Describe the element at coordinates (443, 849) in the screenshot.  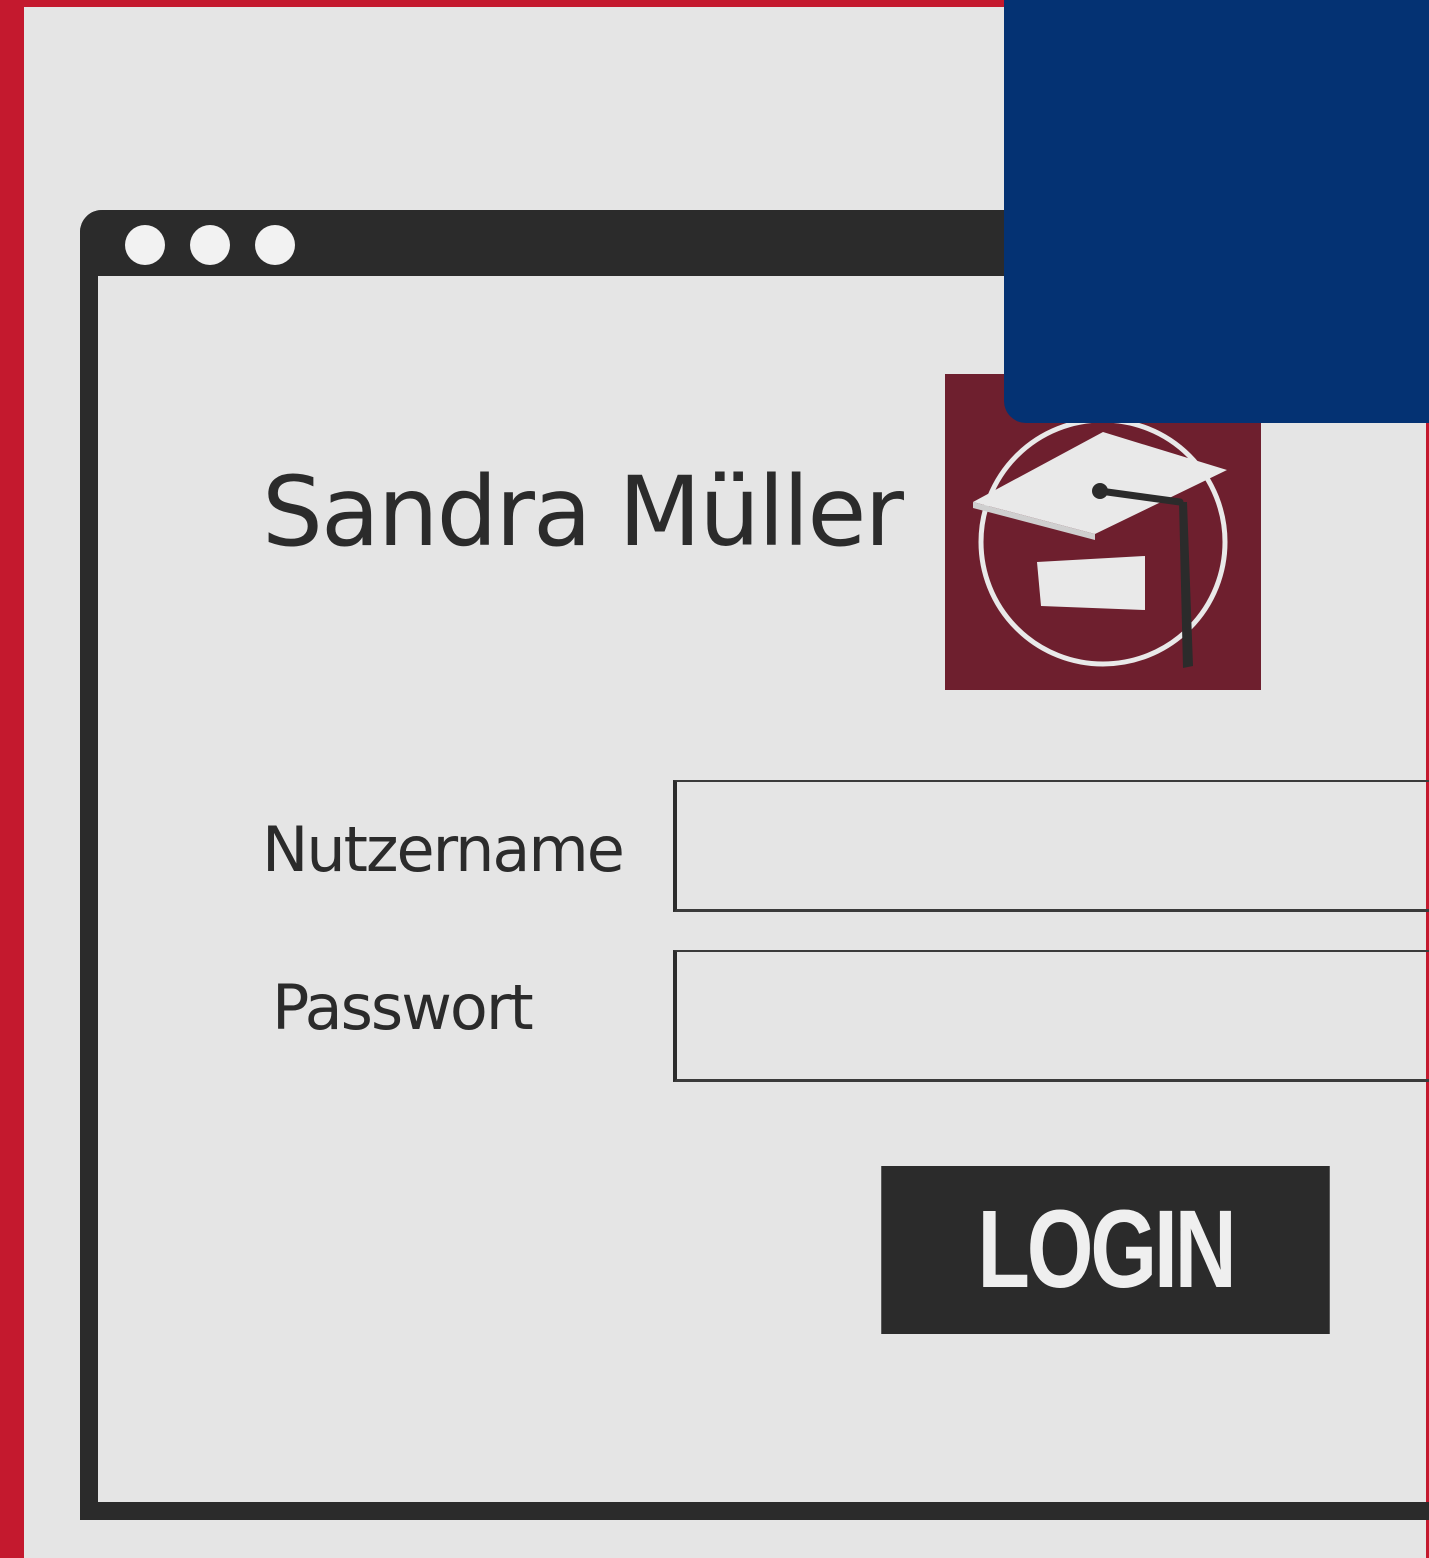
I see `username-label: Nutzername` at that location.